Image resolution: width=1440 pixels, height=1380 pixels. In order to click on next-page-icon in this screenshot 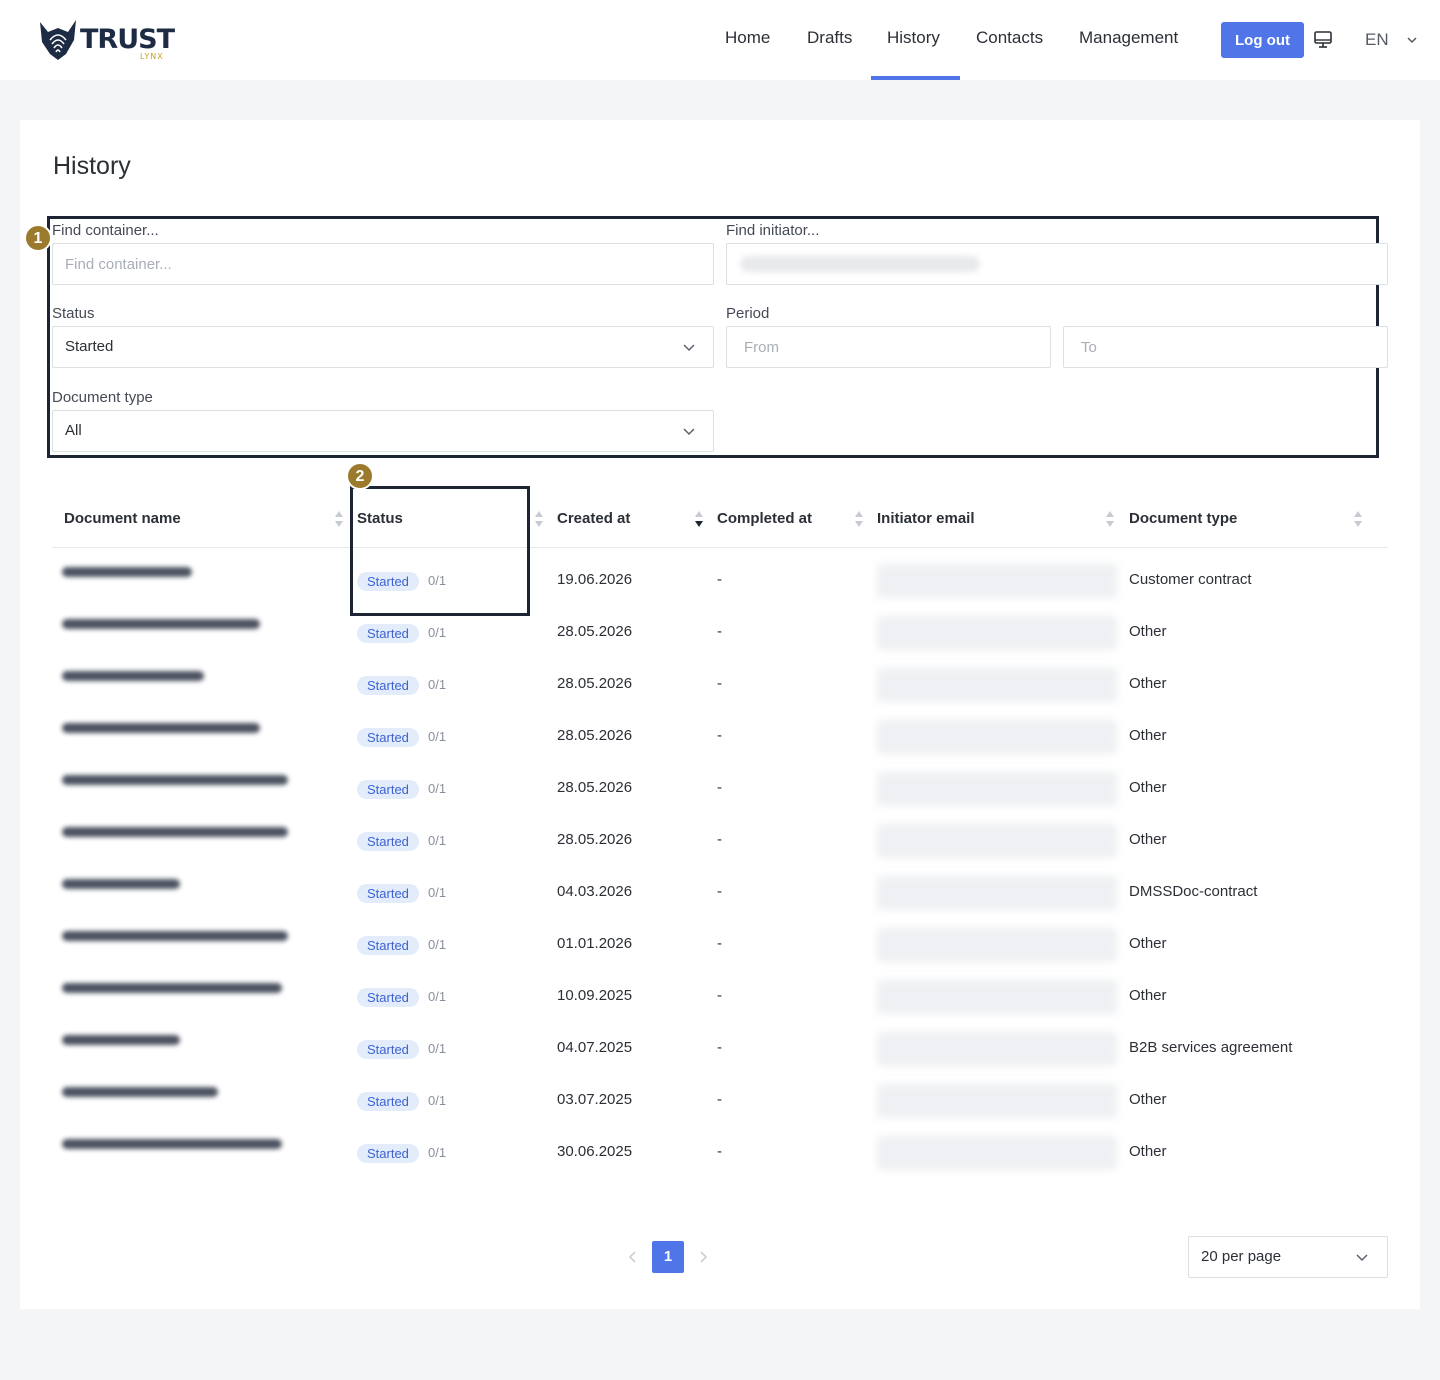, I will do `click(703, 1257)`.